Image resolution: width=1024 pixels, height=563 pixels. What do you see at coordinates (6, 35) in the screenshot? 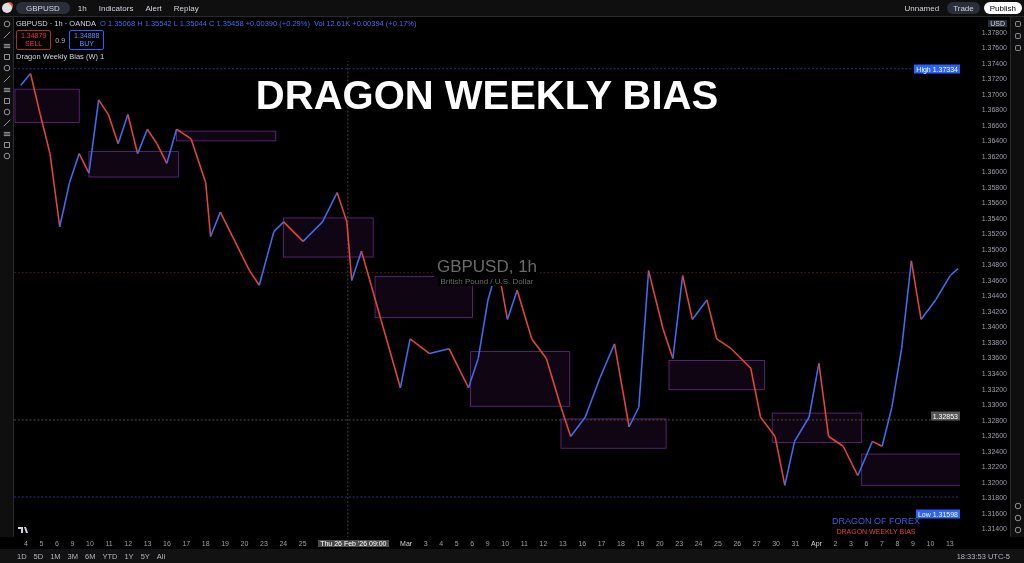
I see `trend-line-icon` at bounding box center [6, 35].